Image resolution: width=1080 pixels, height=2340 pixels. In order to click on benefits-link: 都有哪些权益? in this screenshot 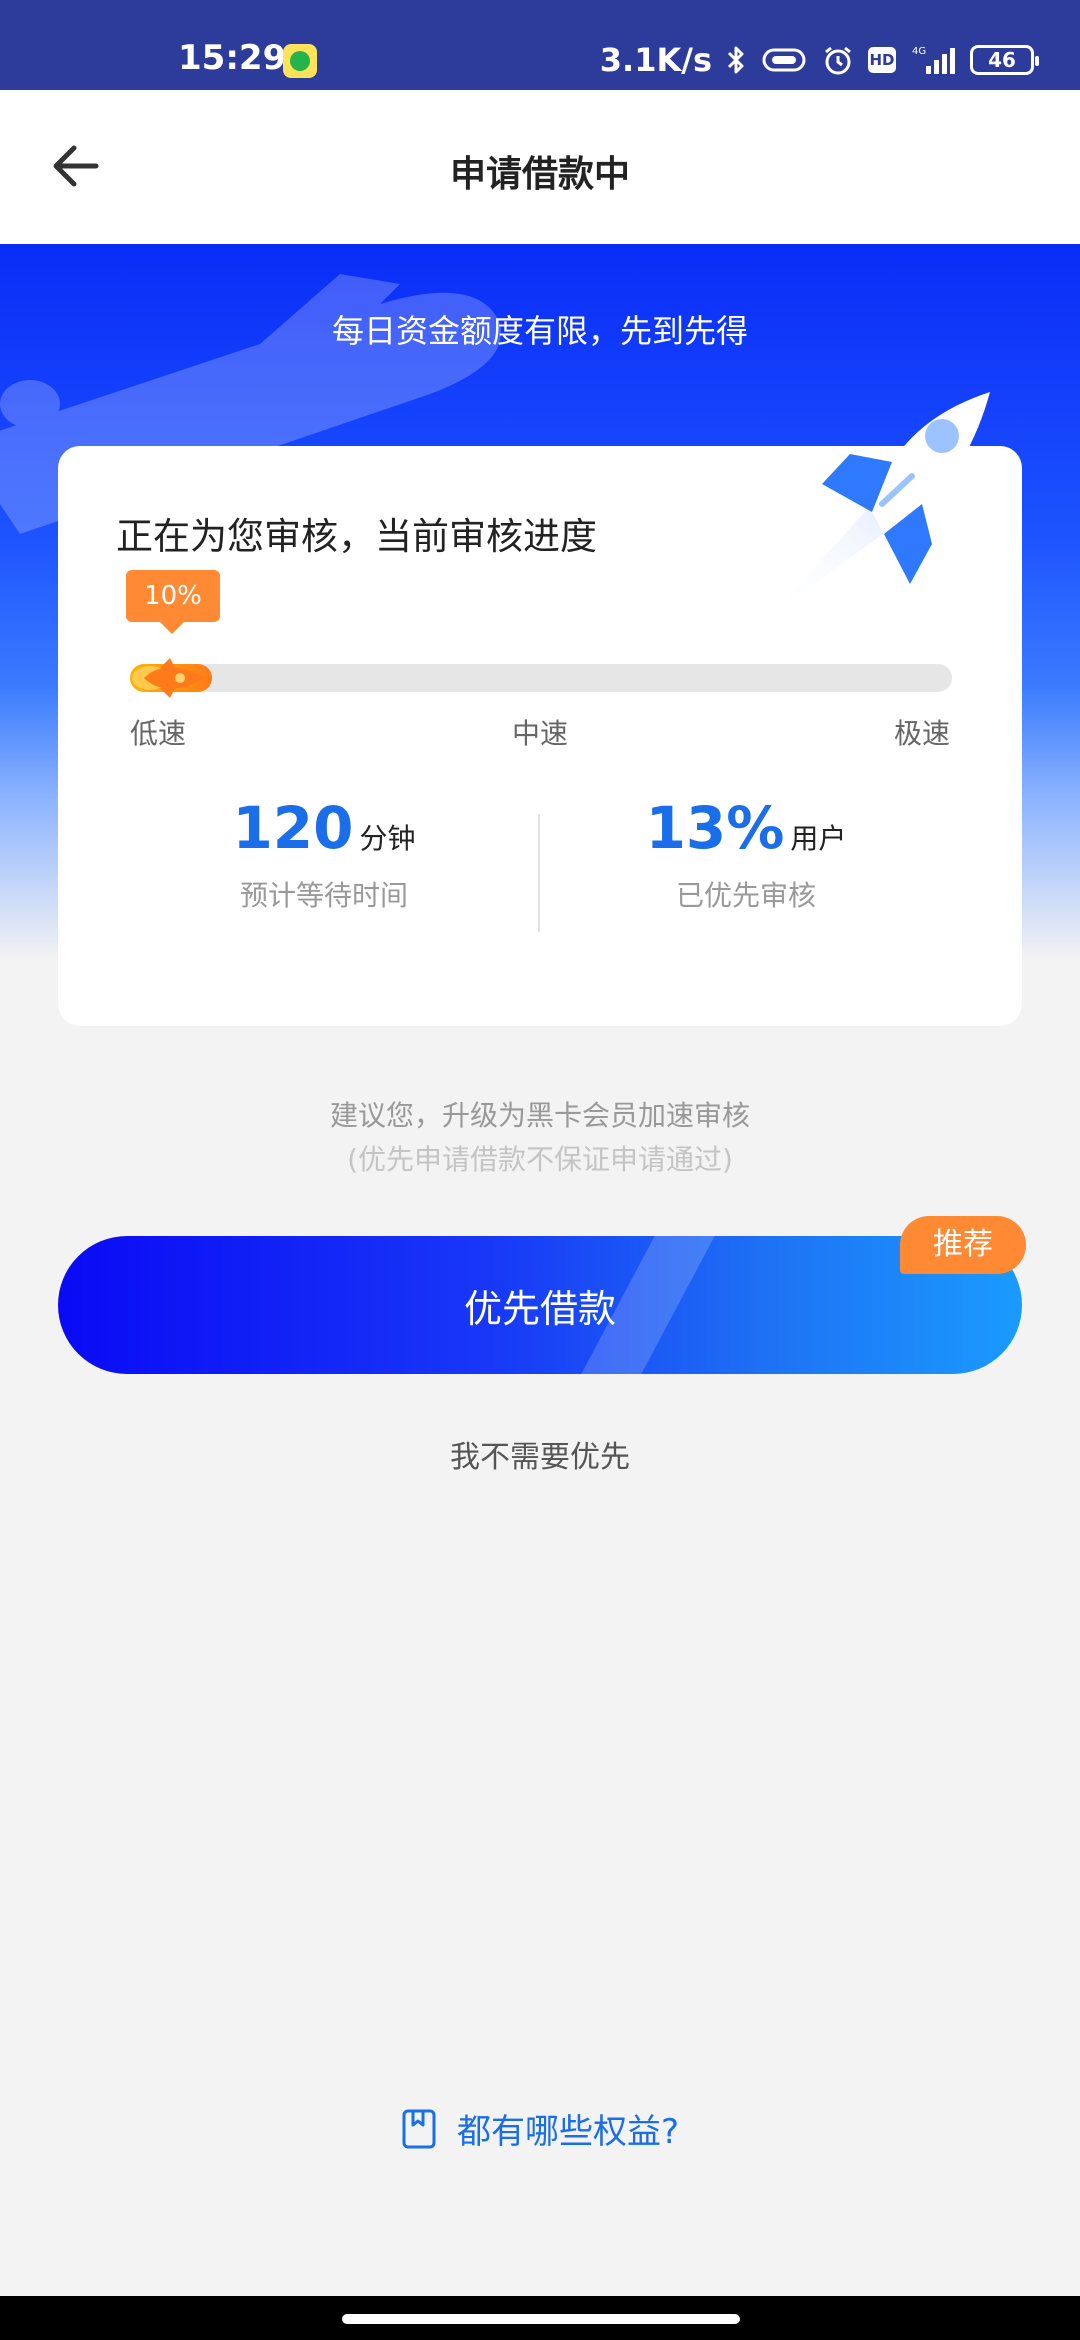, I will do `click(540, 2128)`.